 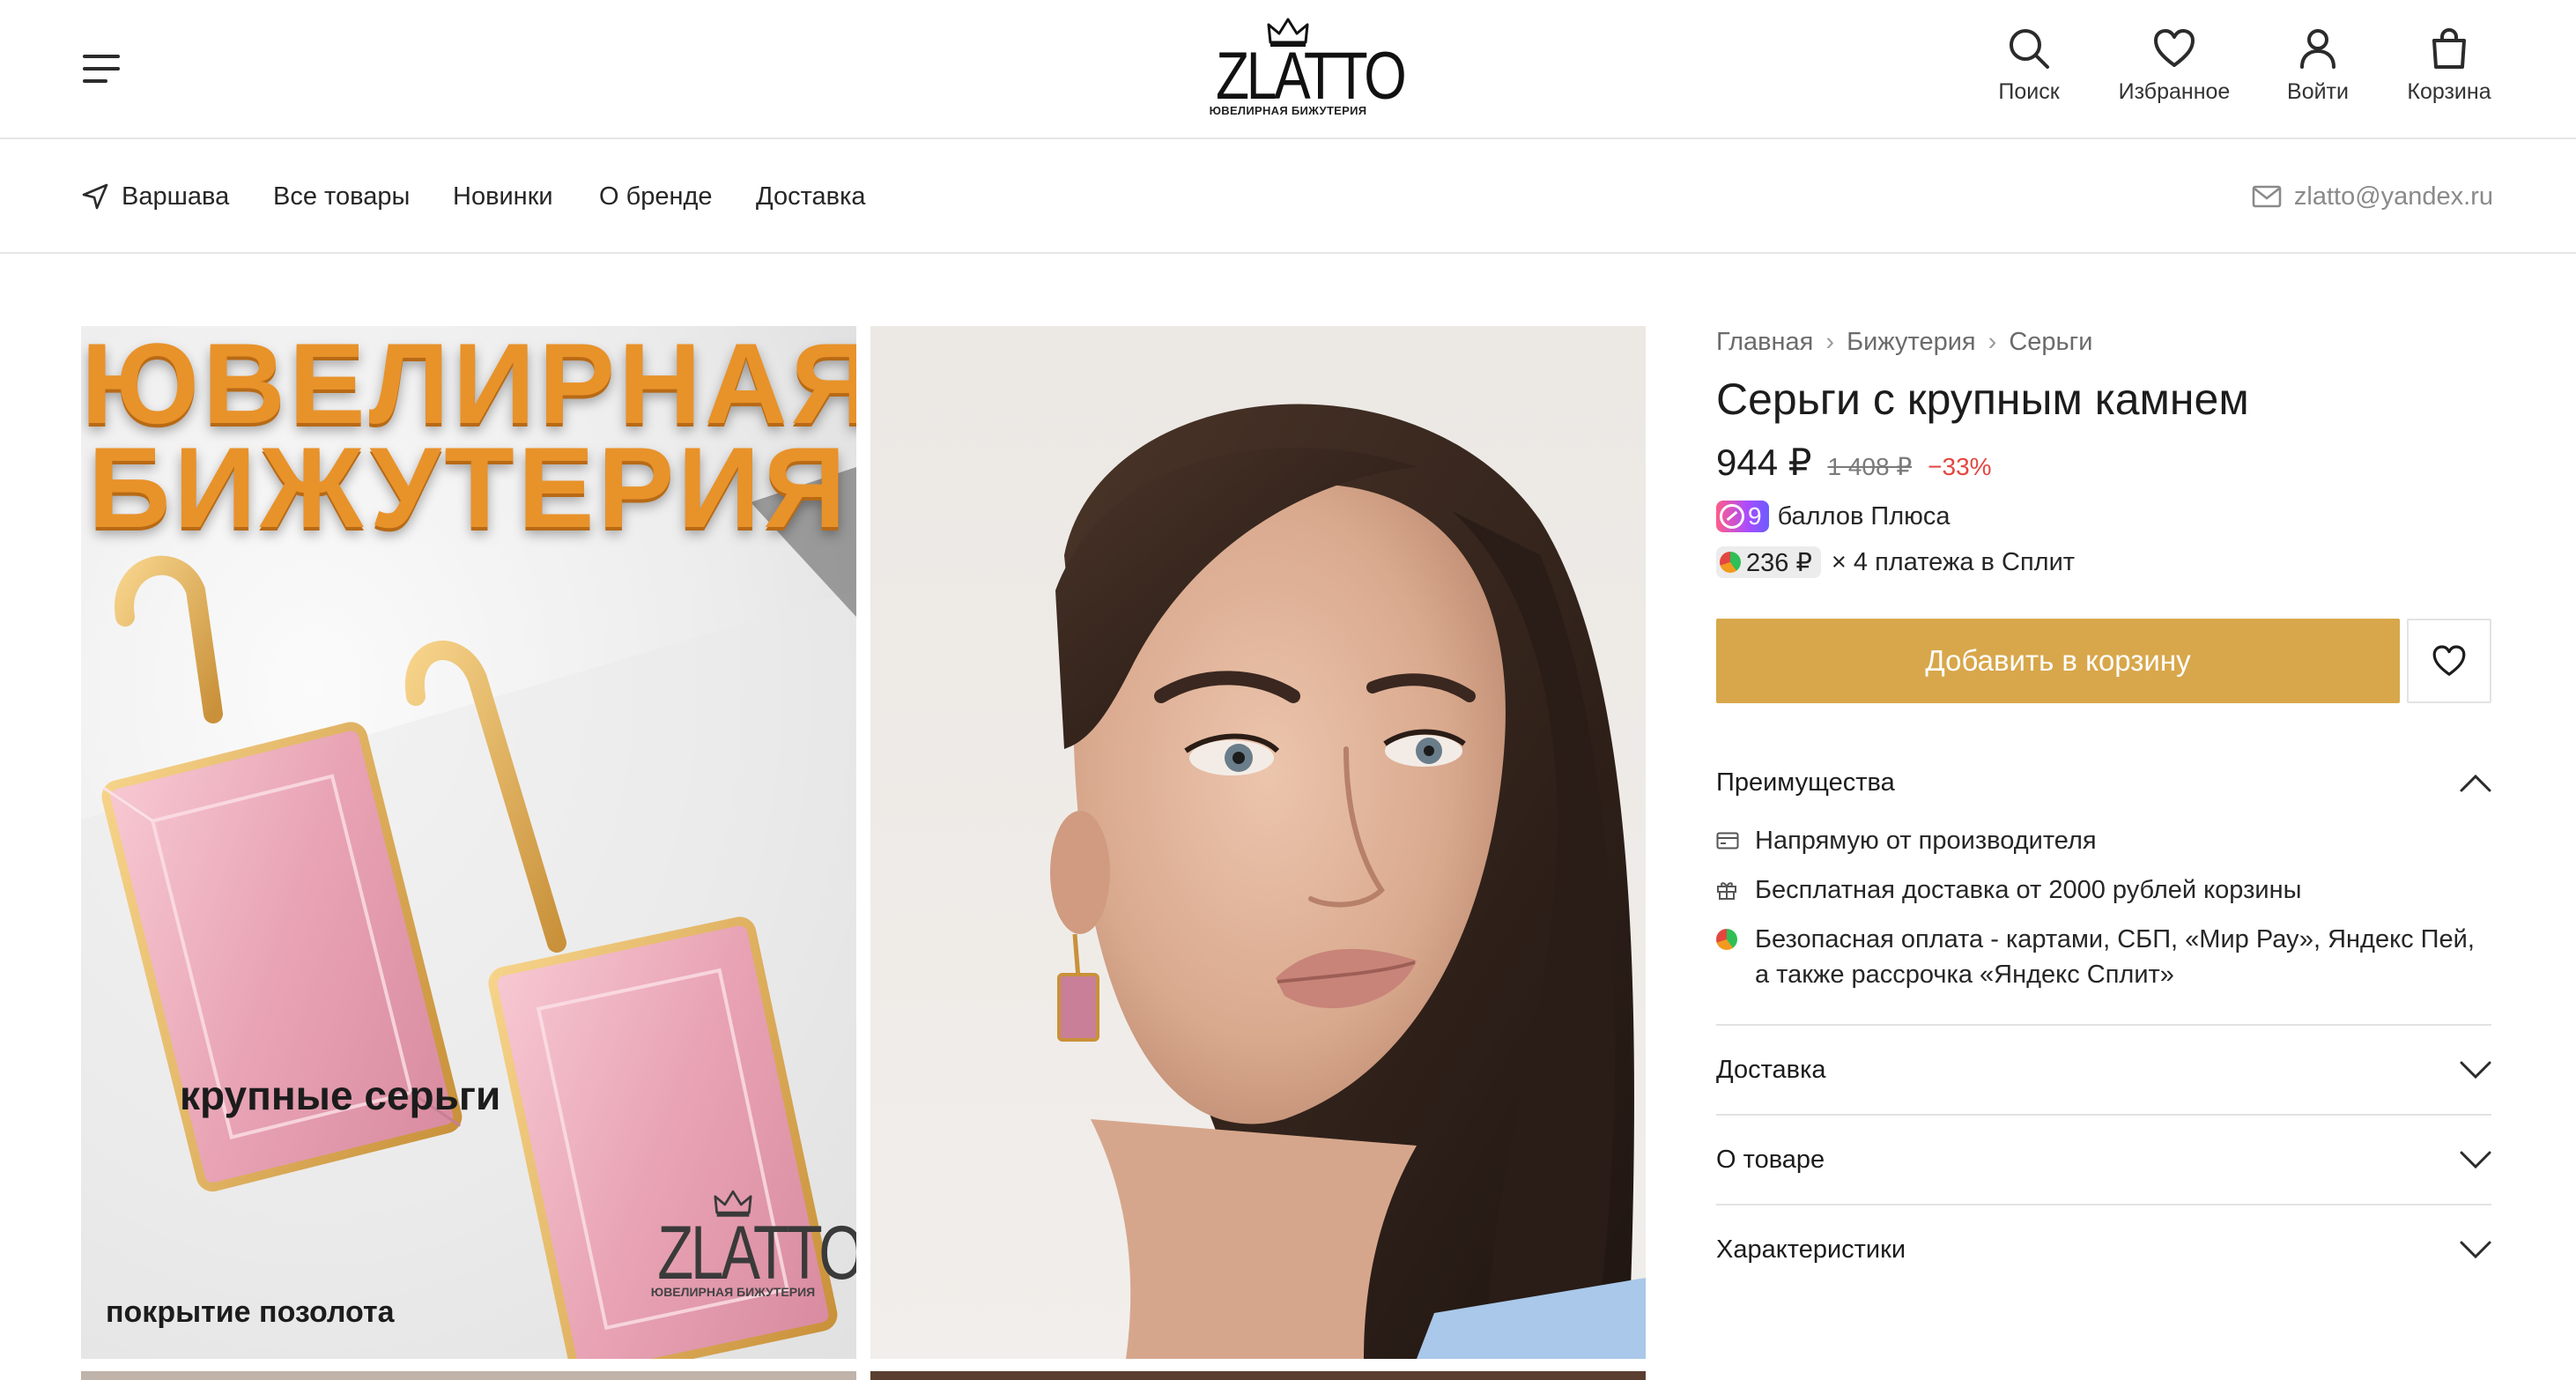 I want to click on cart-label: Корзина, so click(x=2449, y=92).